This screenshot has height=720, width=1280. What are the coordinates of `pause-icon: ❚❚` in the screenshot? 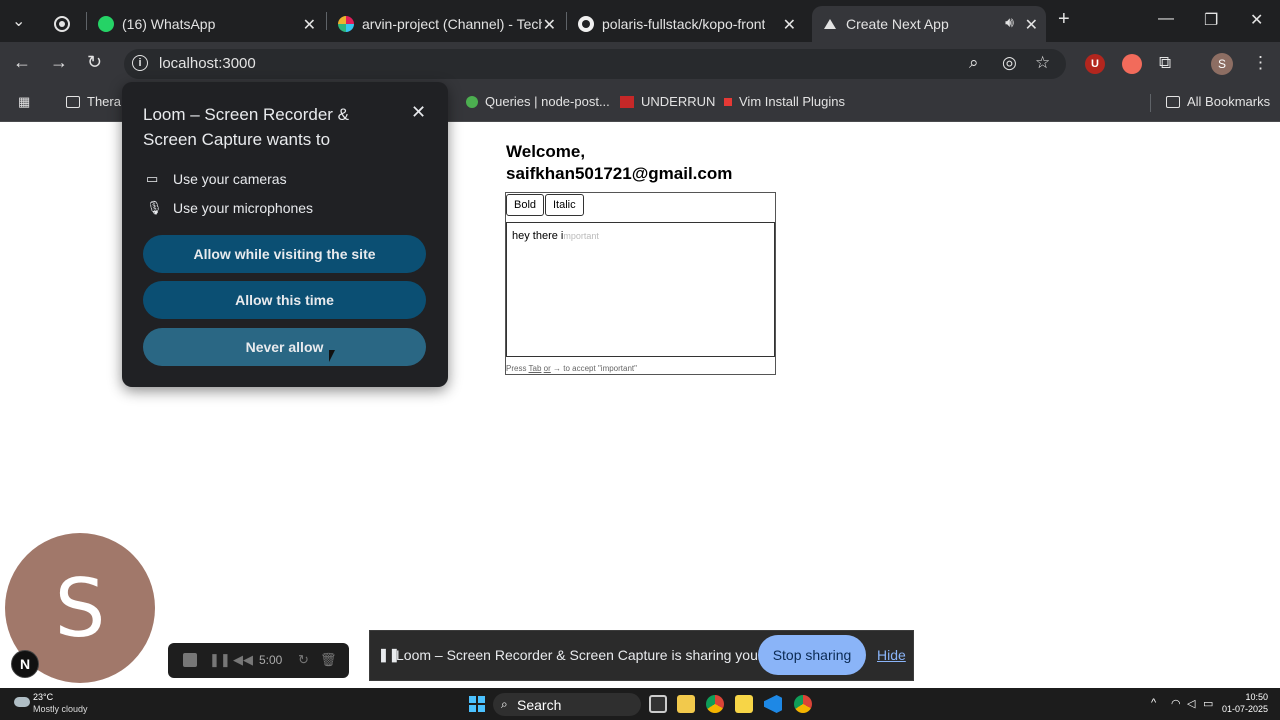 It's located at (220, 660).